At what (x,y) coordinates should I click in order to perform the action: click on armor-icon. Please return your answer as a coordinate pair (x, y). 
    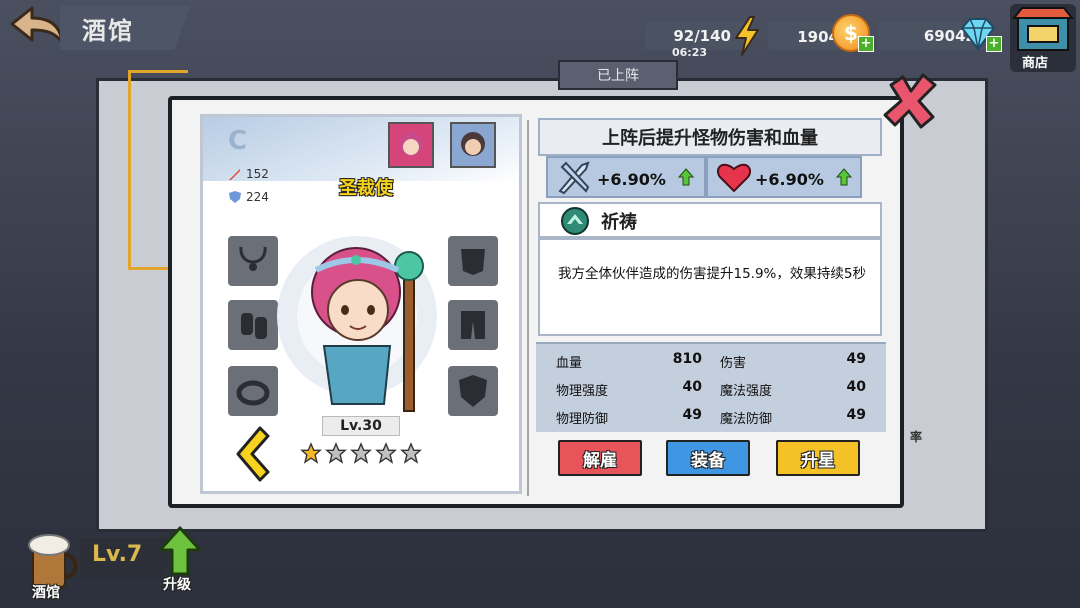
    Looking at the image, I should click on (473, 262).